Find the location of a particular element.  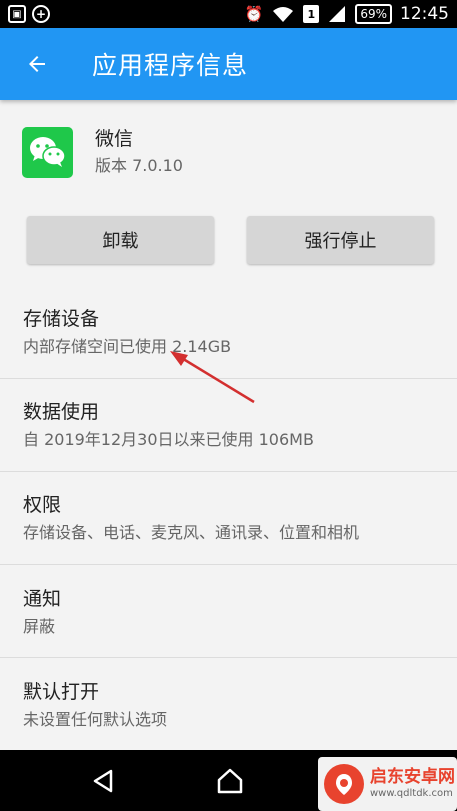

uninstall-button: 卸载 is located at coordinates (120, 240).